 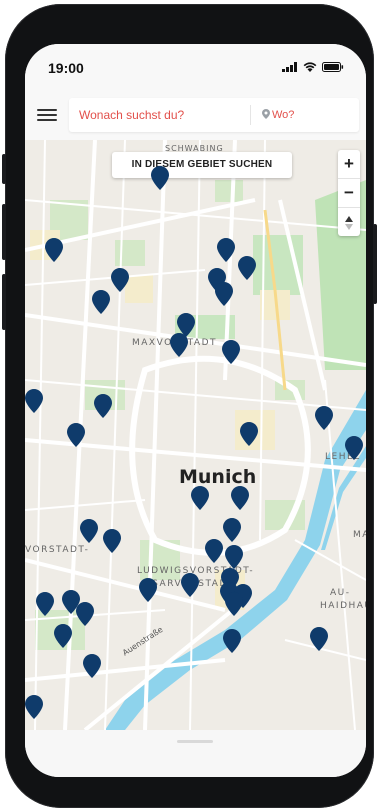 I want to click on search-bar: Wonach suchst du? Wo?, so click(x=195, y=116).